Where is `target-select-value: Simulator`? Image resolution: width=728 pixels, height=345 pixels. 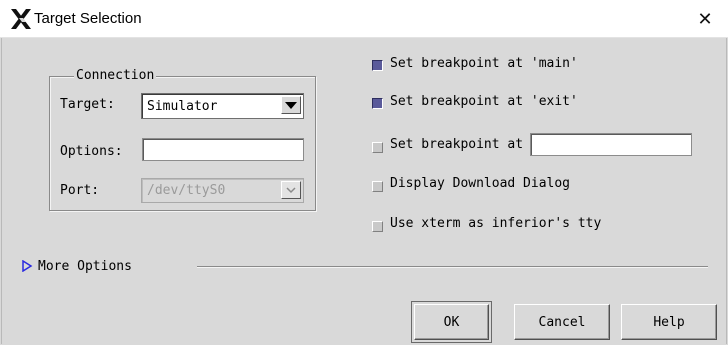 target-select-value: Simulator is located at coordinates (182, 106).